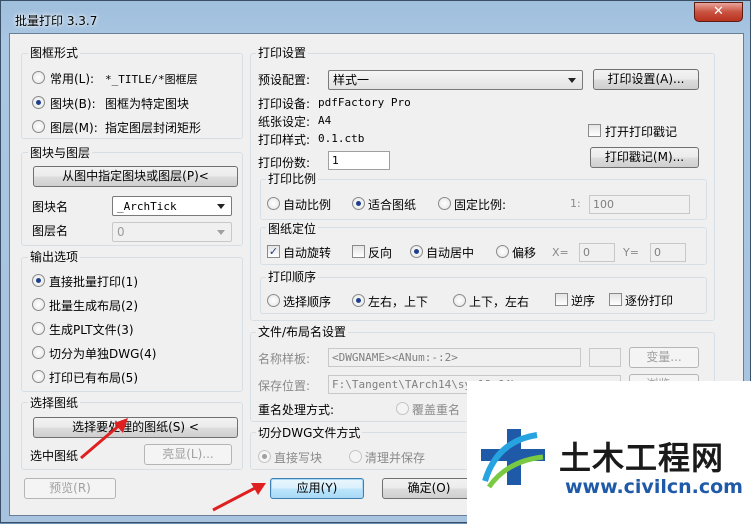 Image resolution: width=751 pixels, height=524 pixels. What do you see at coordinates (273, 251) in the screenshot?
I see `auto-rotate-checkbox: ✓` at bounding box center [273, 251].